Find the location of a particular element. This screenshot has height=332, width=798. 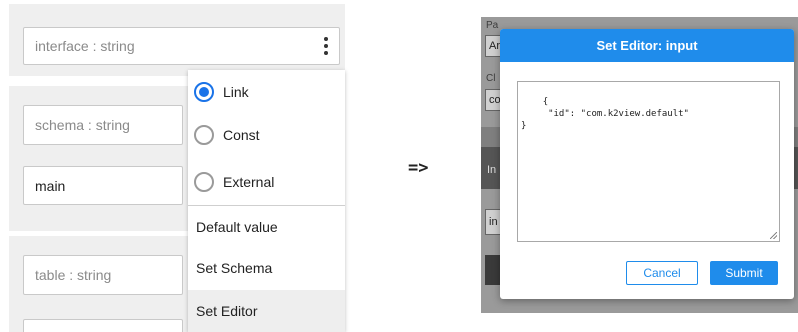

schema-input: schema : string is located at coordinates (103, 125).